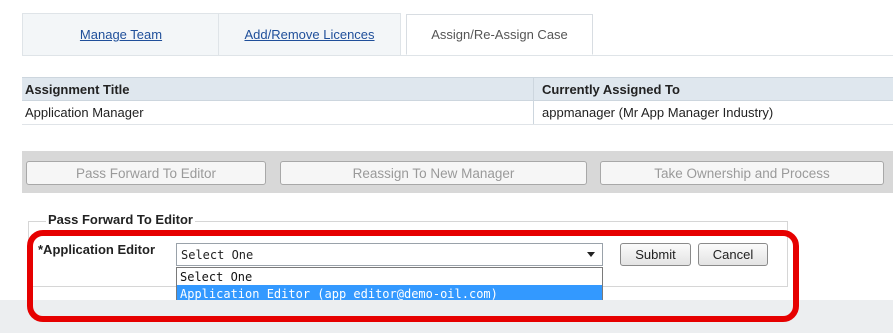 The height and width of the screenshot is (333, 893). Describe the element at coordinates (658, 112) in the screenshot. I see `assigned-to-cell: appmanager (Mr App Manager Industry)` at that location.